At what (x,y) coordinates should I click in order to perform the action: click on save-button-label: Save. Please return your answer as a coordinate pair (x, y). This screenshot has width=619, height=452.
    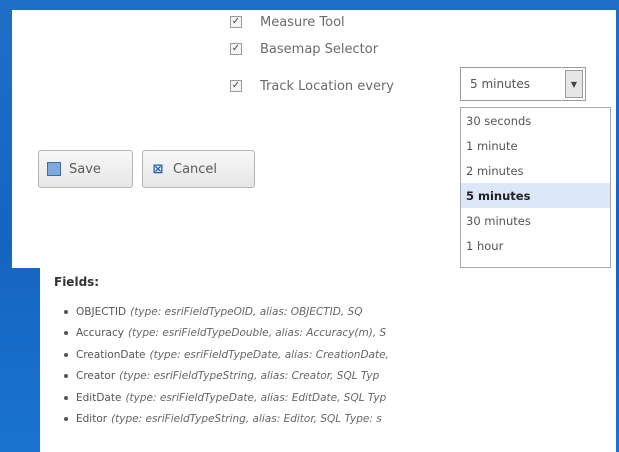
    Looking at the image, I should click on (85, 169).